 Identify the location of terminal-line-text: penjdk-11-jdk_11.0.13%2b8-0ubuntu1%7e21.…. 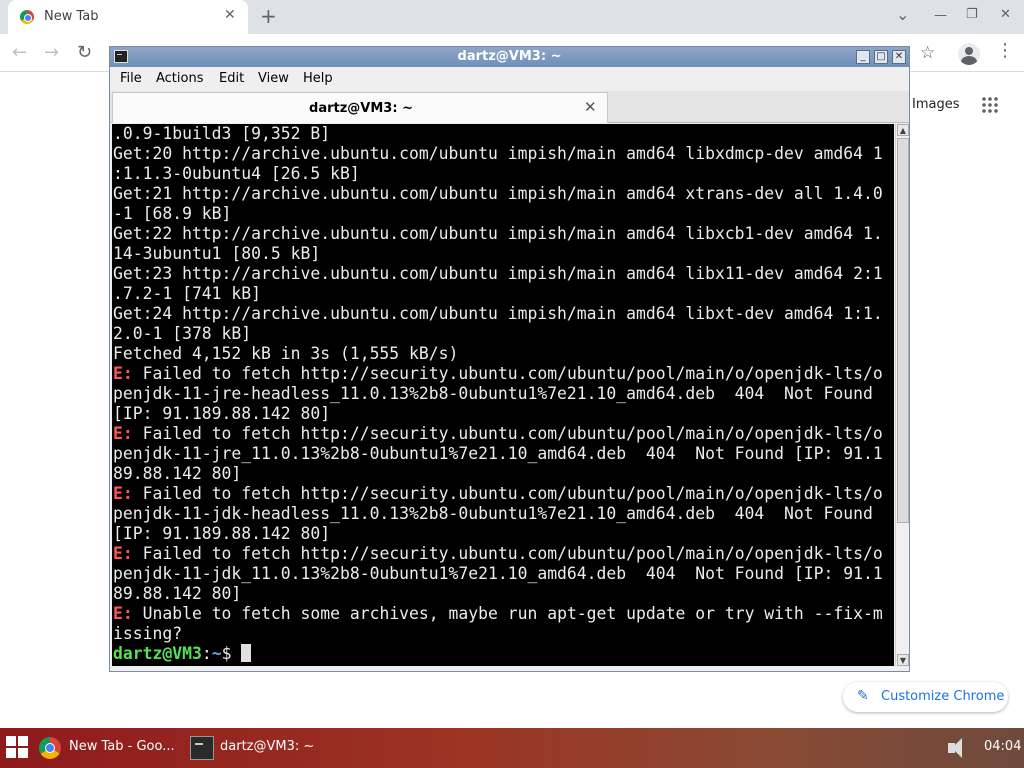
(498, 573).